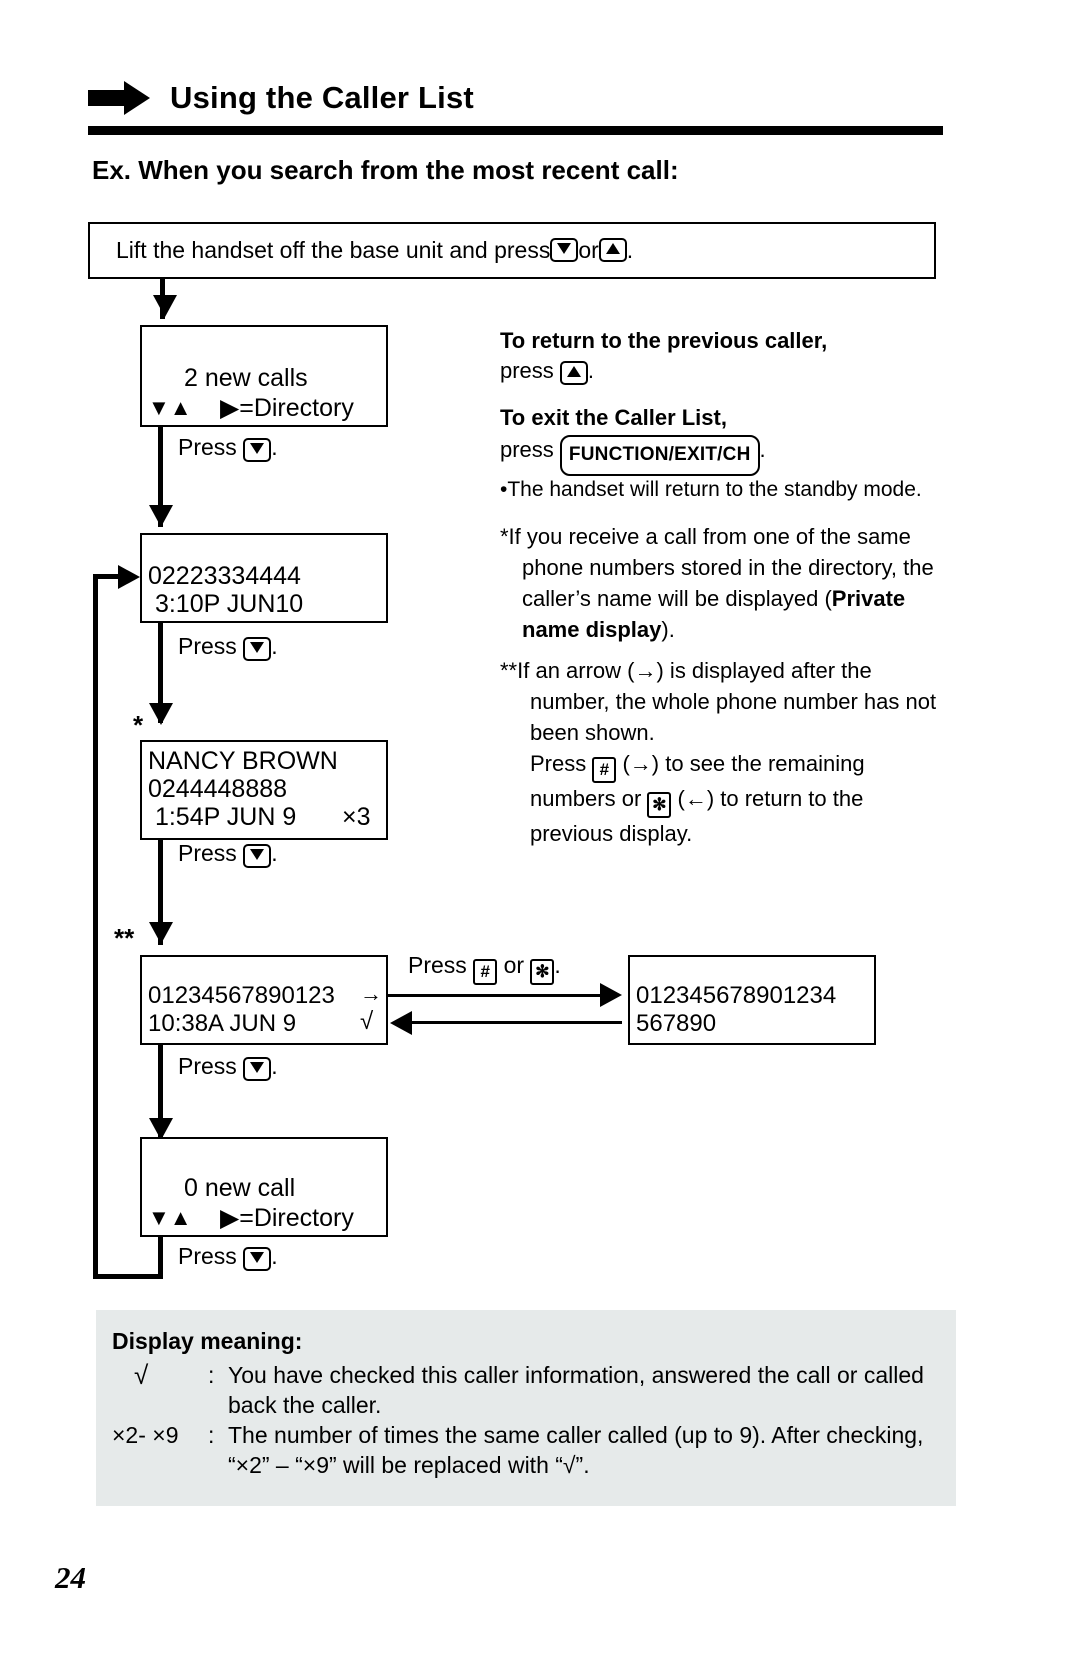 The height and width of the screenshot is (1669, 1080). I want to click on page-header: Using the Caller List, so click(518, 98).